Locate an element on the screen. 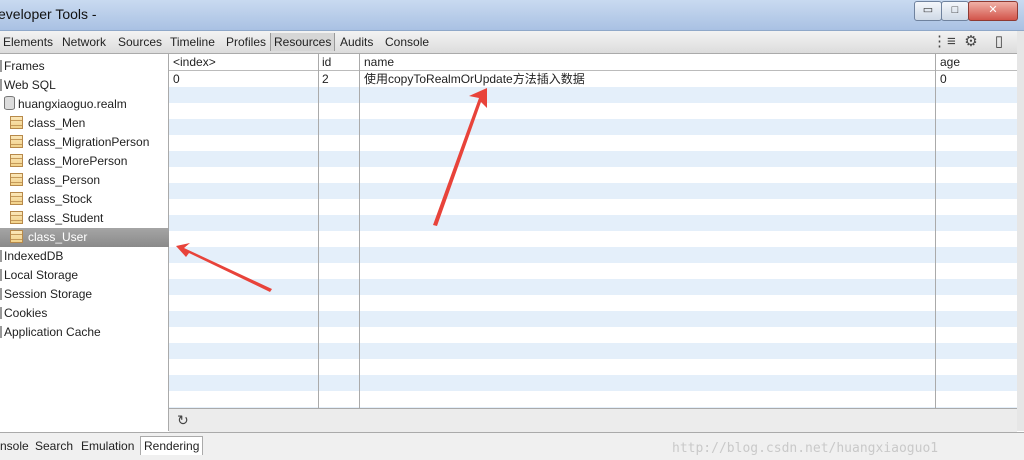 This screenshot has width=1024, height=460. sidebar-item-indexeddb: IndexedDB is located at coordinates (84, 256).